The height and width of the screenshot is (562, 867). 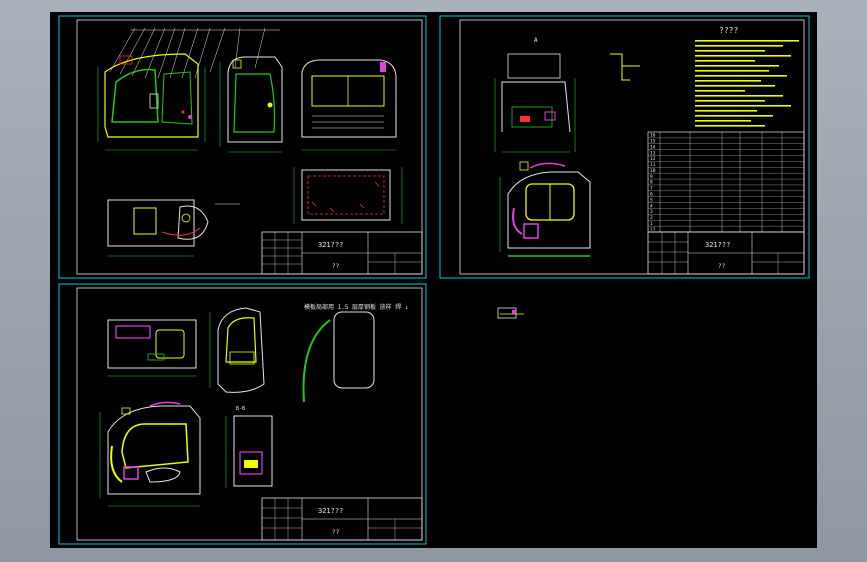 I want to click on bom-row-number: 1, so click(x=651, y=224).